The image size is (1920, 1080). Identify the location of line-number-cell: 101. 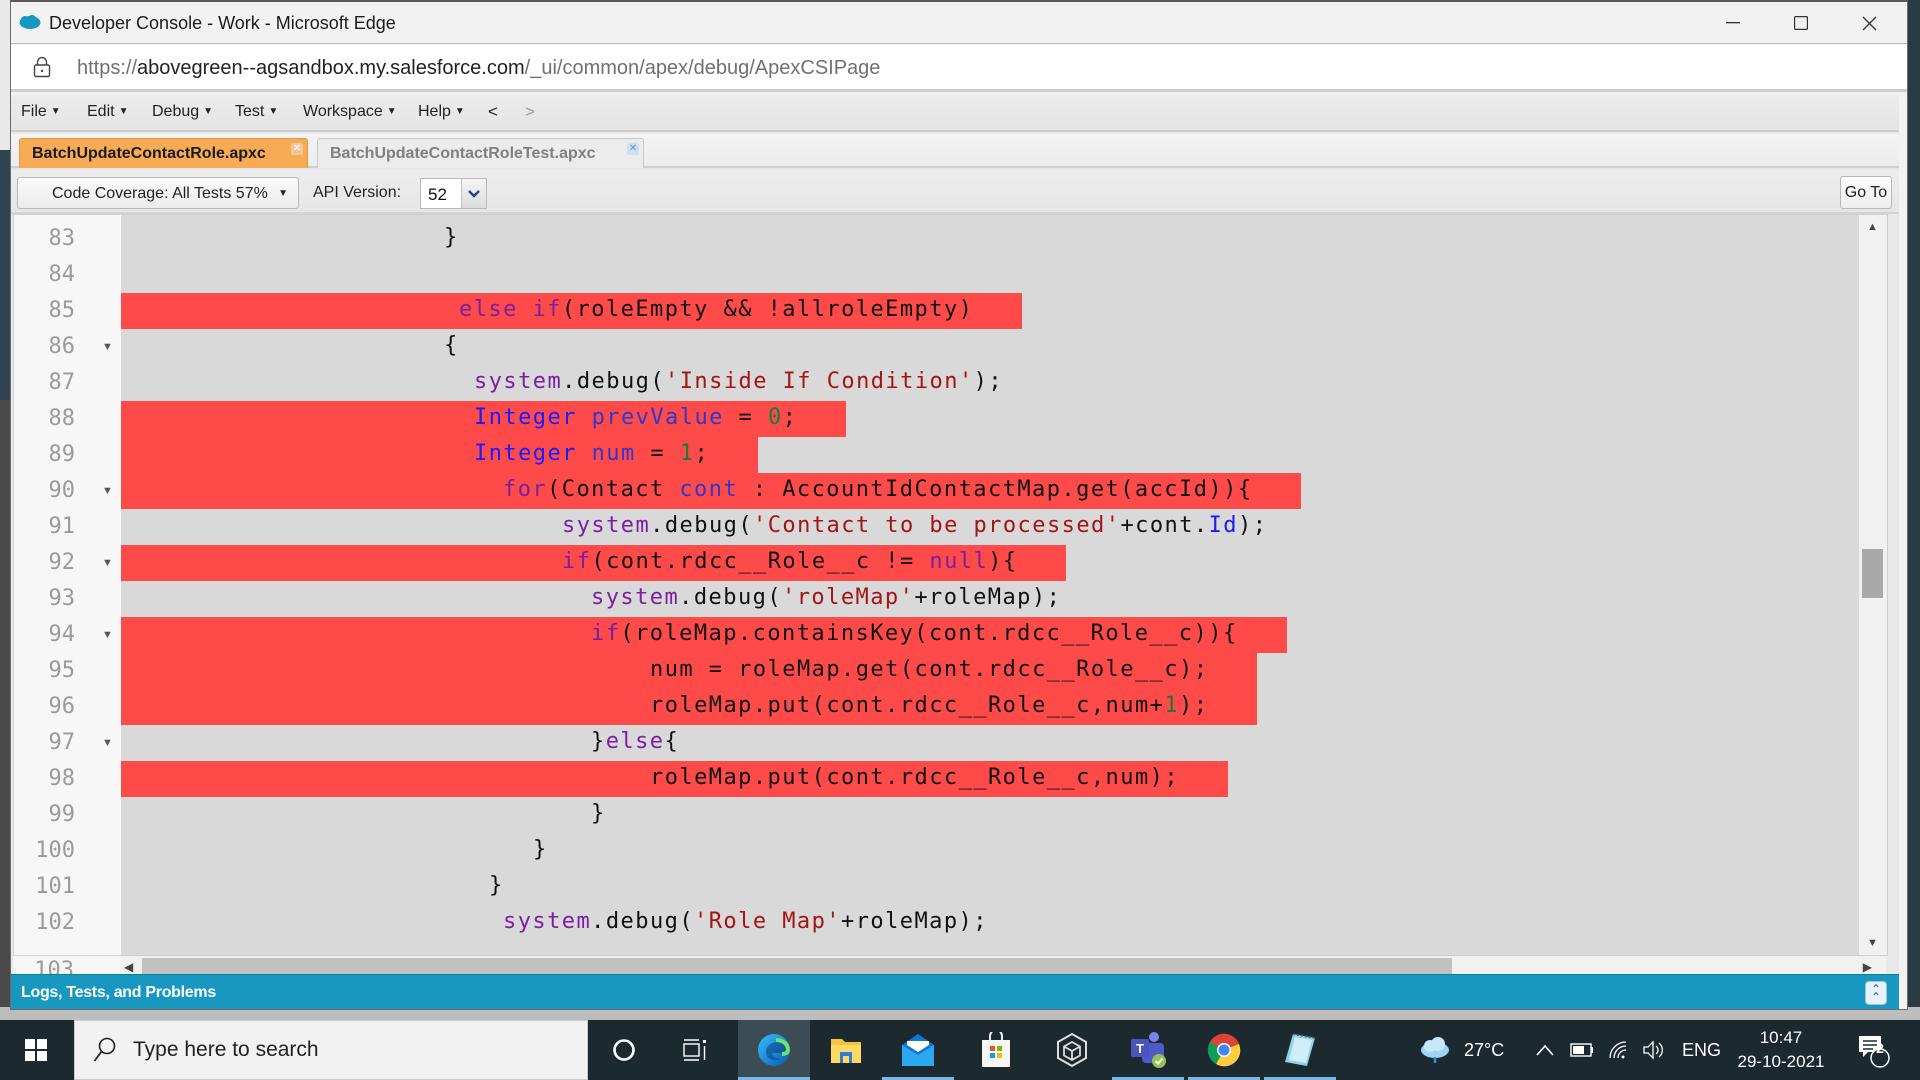
(67, 887).